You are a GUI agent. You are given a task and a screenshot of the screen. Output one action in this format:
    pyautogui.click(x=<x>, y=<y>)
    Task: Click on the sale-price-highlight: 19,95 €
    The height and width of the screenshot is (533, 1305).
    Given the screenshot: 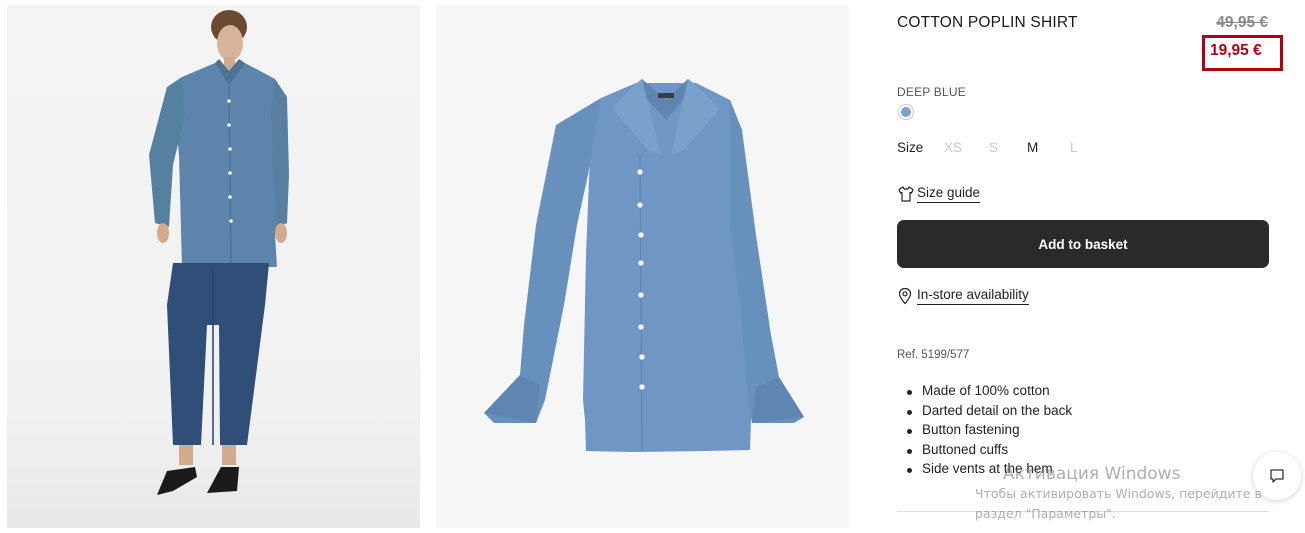 What is the action you would take?
    pyautogui.click(x=1242, y=53)
    